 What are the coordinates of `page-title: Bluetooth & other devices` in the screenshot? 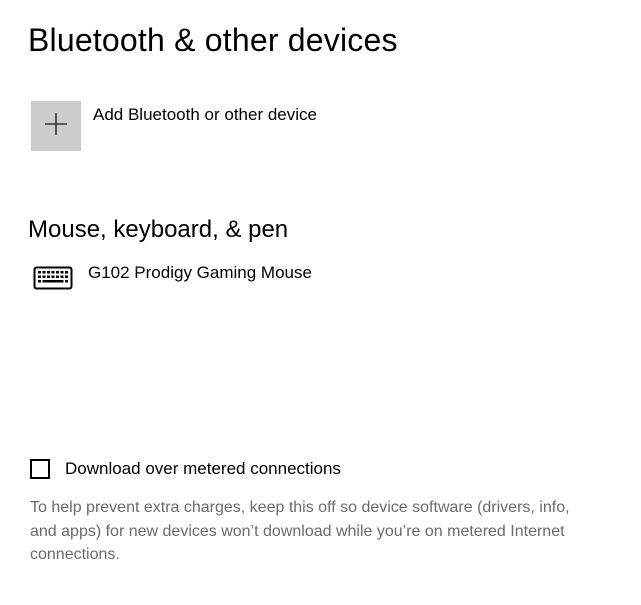 It's located at (213, 40).